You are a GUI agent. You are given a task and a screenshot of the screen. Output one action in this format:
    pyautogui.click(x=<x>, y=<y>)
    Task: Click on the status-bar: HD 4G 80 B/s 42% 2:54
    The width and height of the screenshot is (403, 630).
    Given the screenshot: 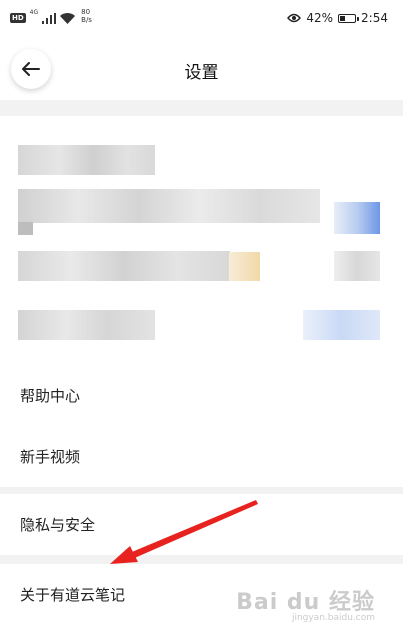 What is the action you would take?
    pyautogui.click(x=201, y=20)
    